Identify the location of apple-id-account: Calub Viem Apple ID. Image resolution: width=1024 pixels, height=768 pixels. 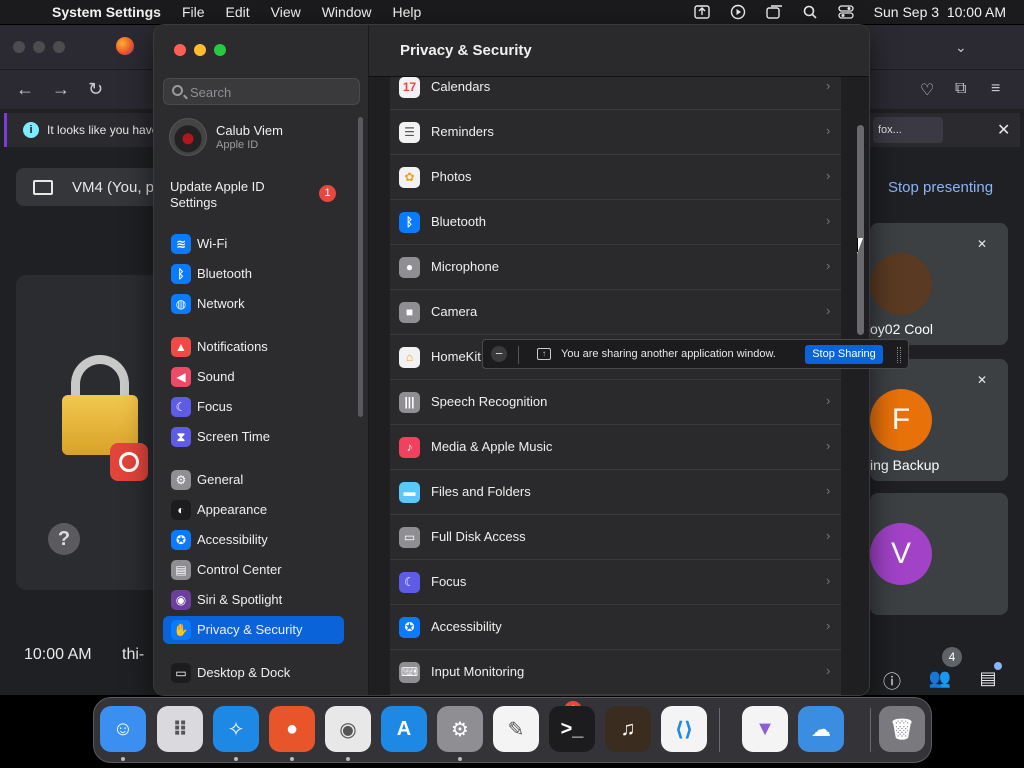
(264, 139).